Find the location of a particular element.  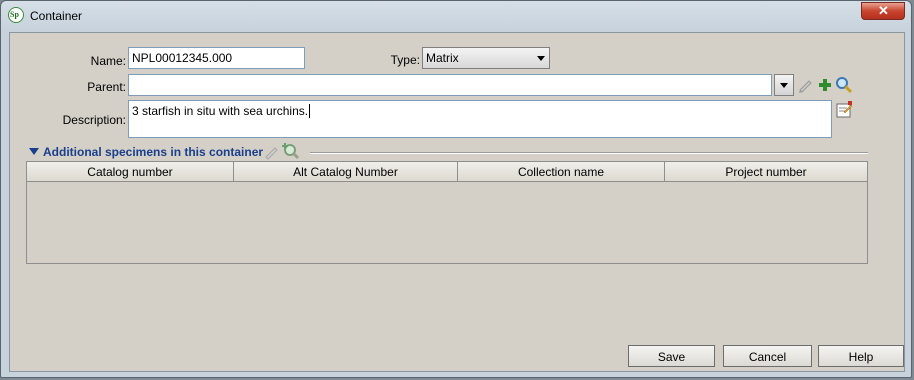

parent-label: Parent: is located at coordinates (106, 87).